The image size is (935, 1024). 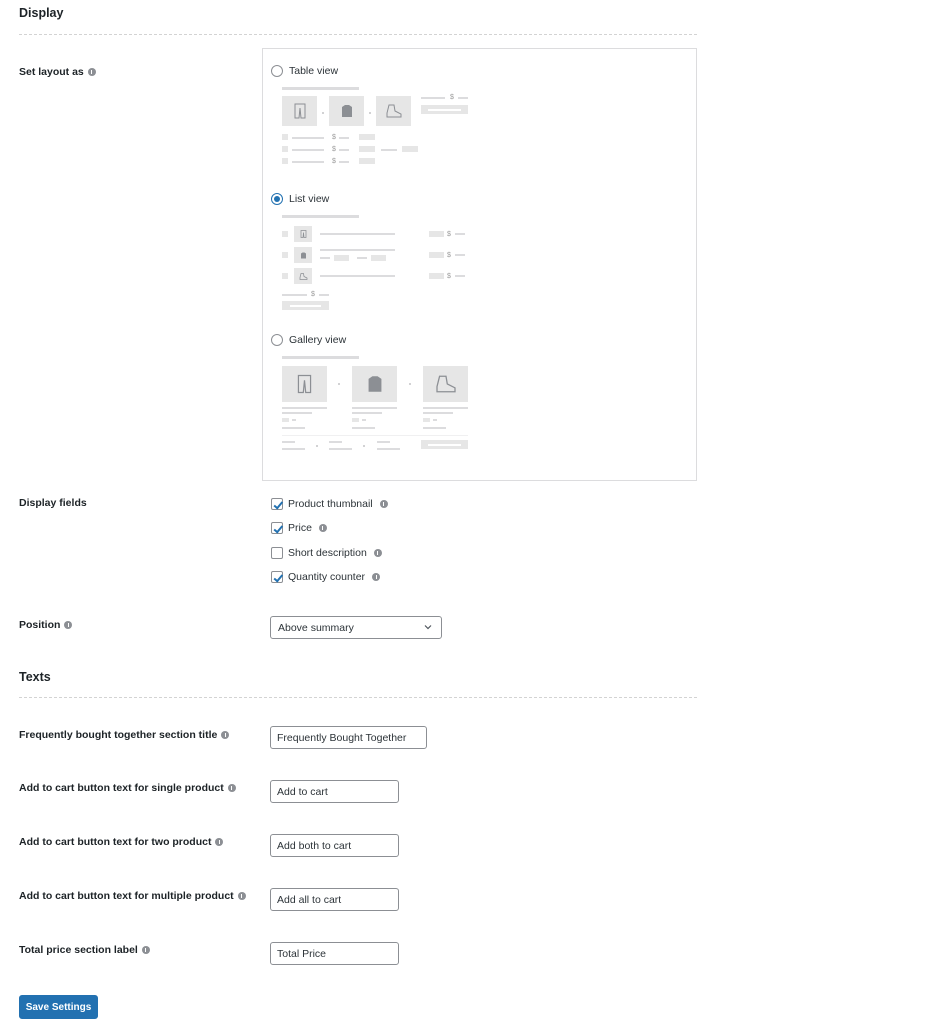 I want to click on checkbox-price: Price, so click(x=299, y=528).